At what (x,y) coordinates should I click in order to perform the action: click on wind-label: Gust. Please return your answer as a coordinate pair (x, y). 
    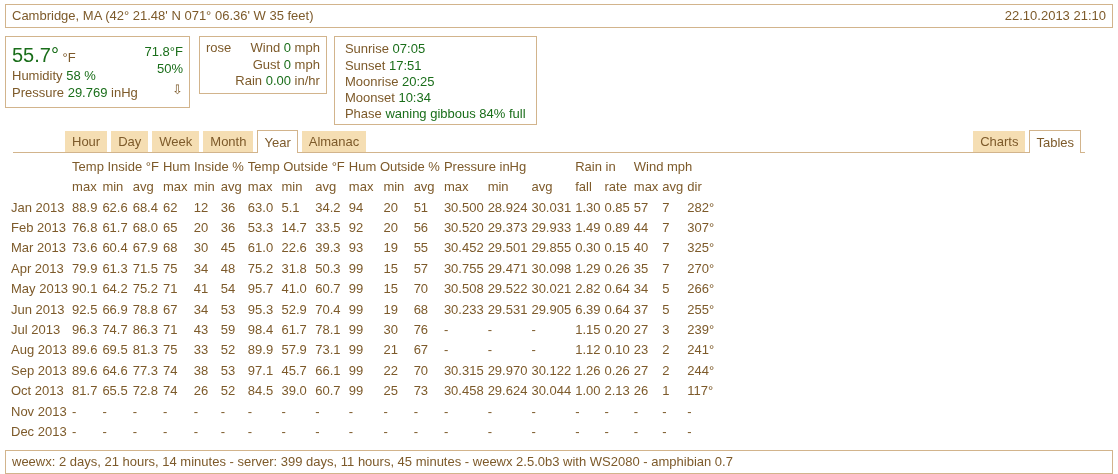
    Looking at the image, I should click on (266, 64).